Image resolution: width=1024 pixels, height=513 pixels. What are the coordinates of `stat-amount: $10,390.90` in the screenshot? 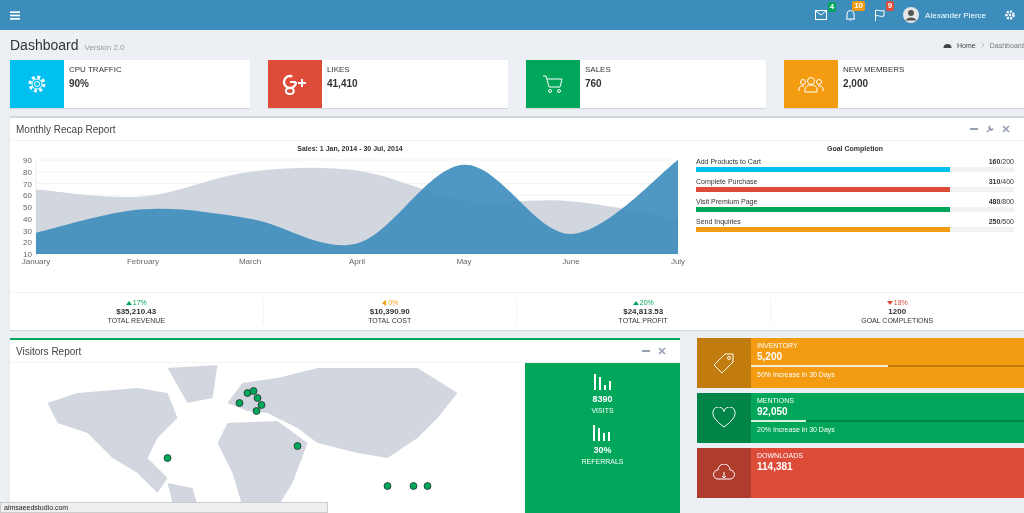 It's located at (389, 311).